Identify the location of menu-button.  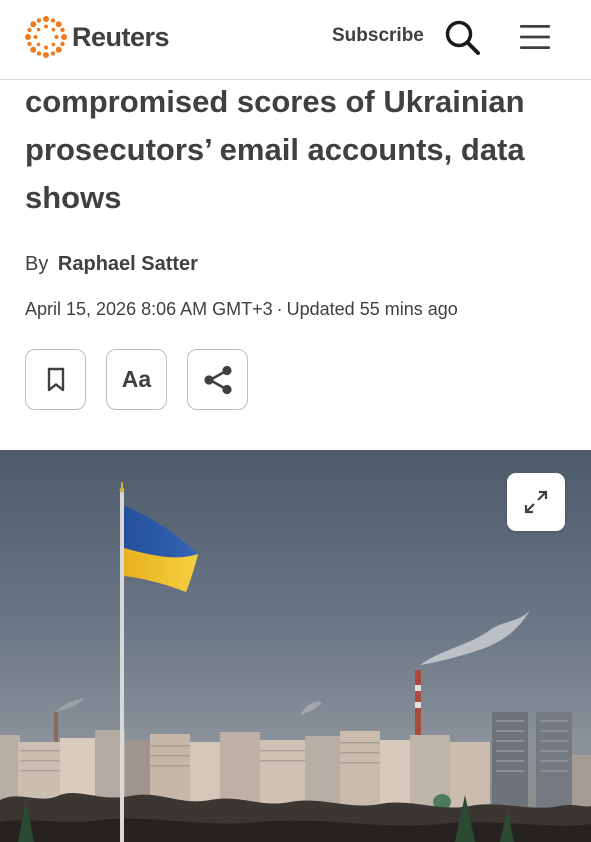
(535, 37).